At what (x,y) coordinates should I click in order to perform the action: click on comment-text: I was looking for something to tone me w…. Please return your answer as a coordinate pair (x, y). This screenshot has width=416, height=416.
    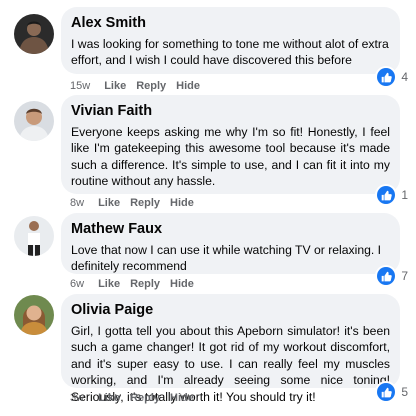
    Looking at the image, I should click on (230, 52).